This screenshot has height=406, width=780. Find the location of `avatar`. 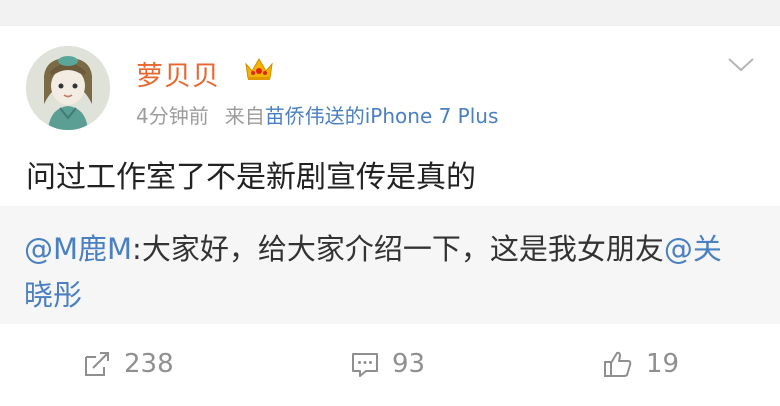

avatar is located at coordinates (68, 88).